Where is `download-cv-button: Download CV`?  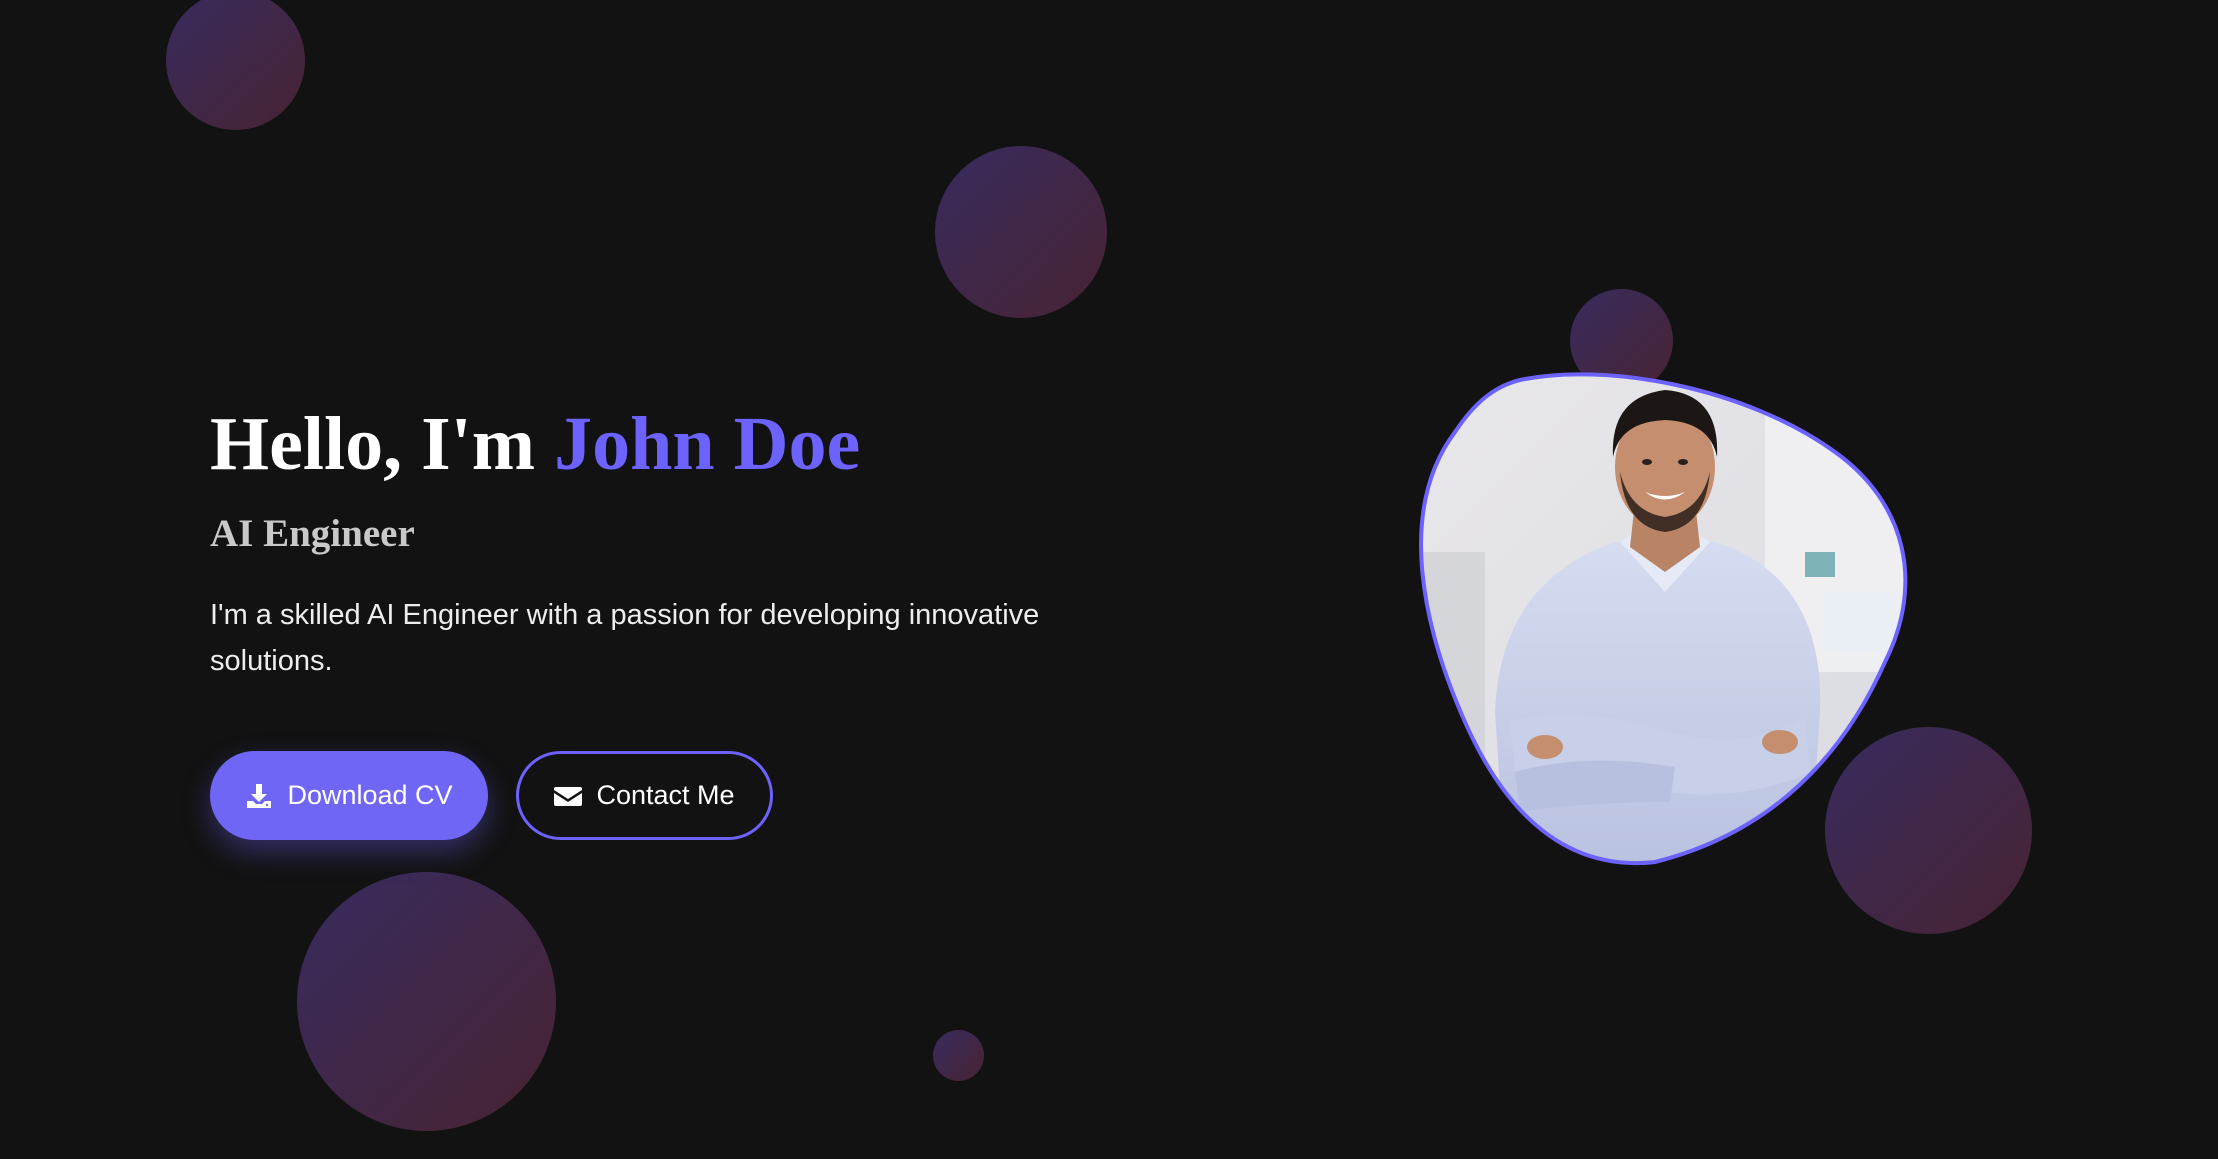
download-cv-button: Download CV is located at coordinates (349, 795).